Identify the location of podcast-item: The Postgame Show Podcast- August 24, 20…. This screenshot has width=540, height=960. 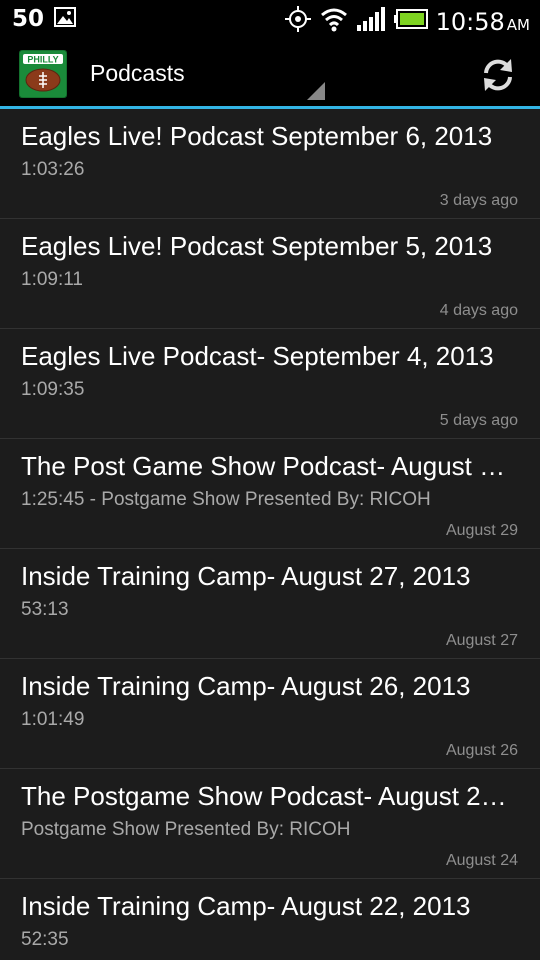
(270, 824).